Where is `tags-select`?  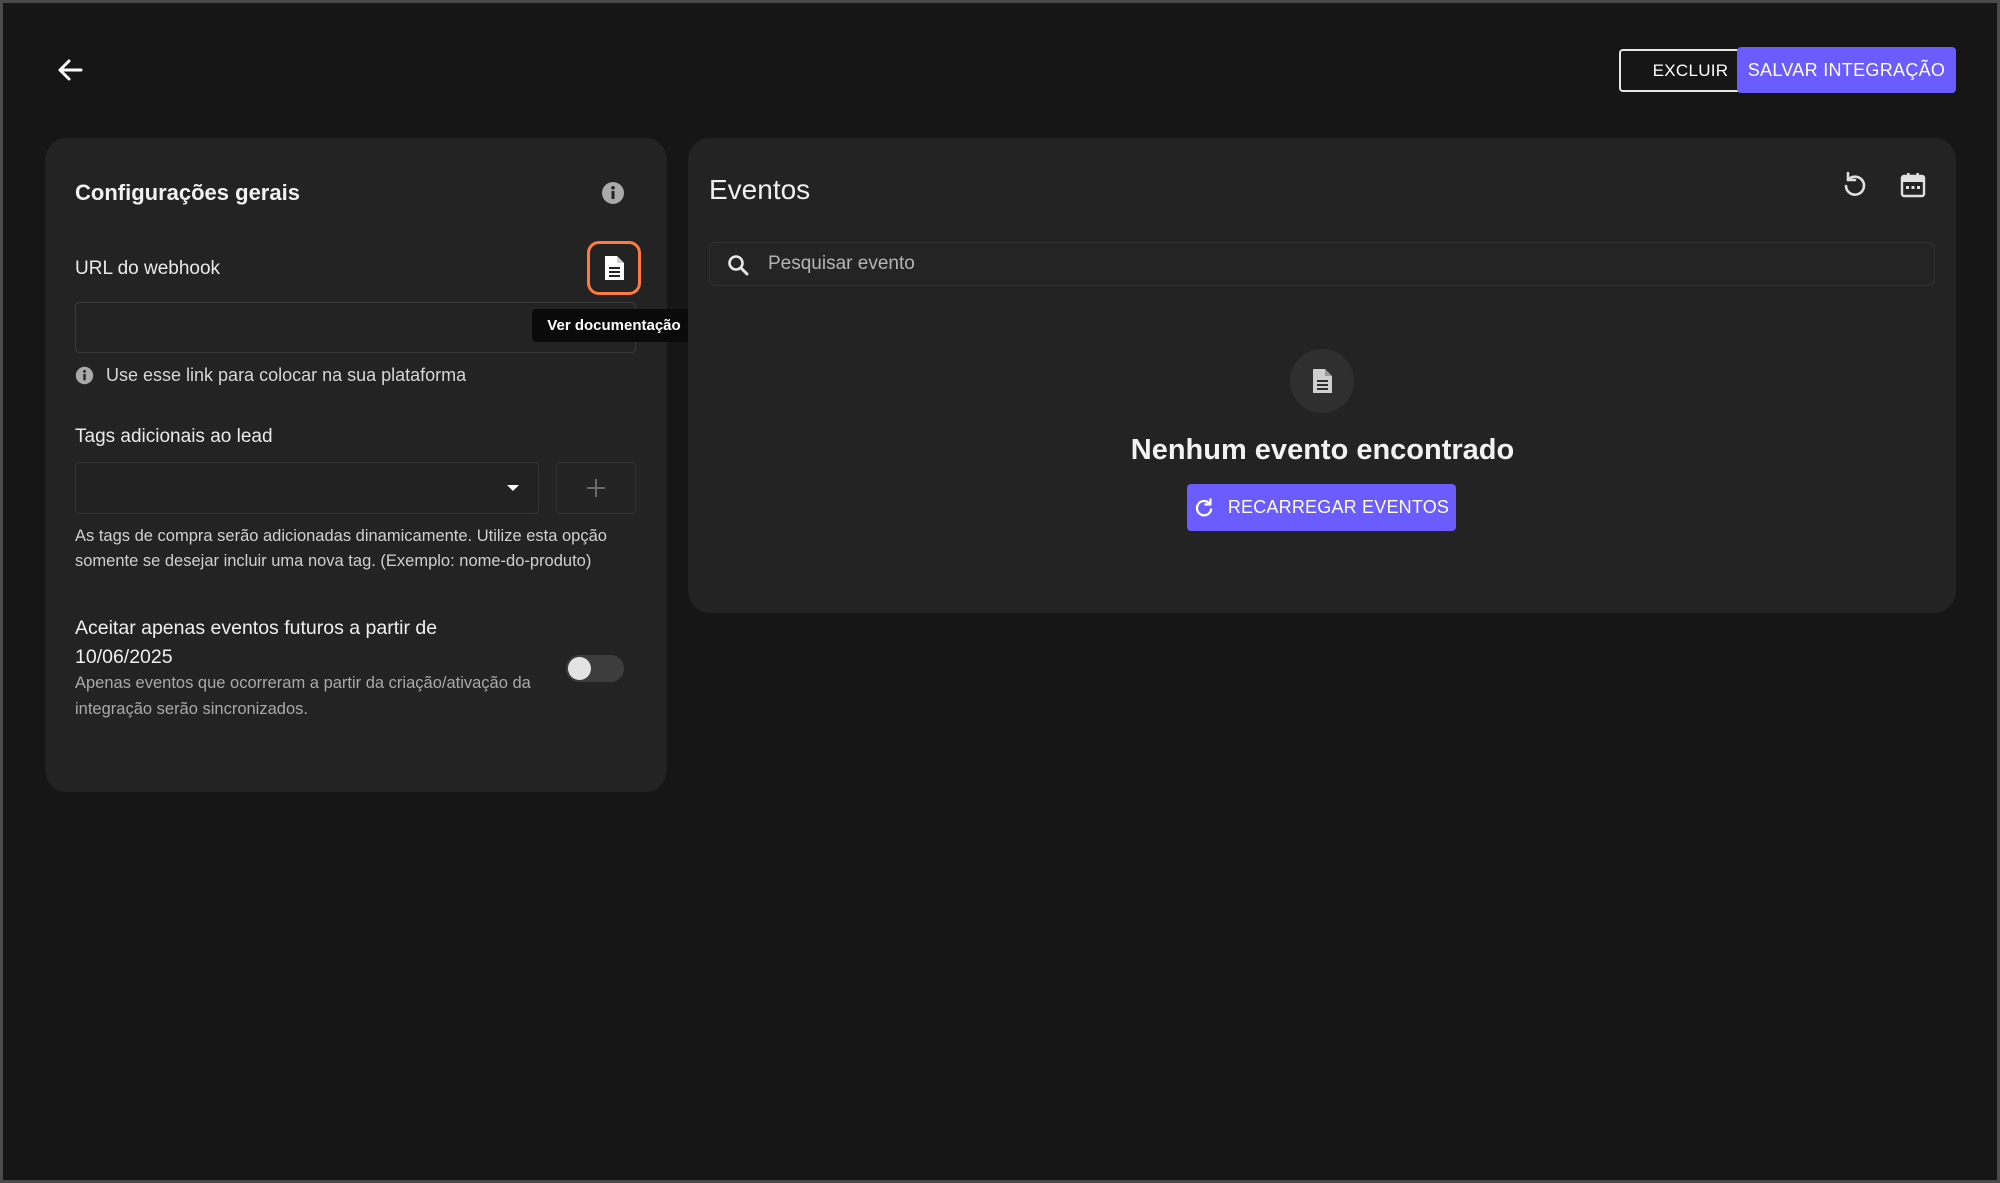
tags-select is located at coordinates (307, 488).